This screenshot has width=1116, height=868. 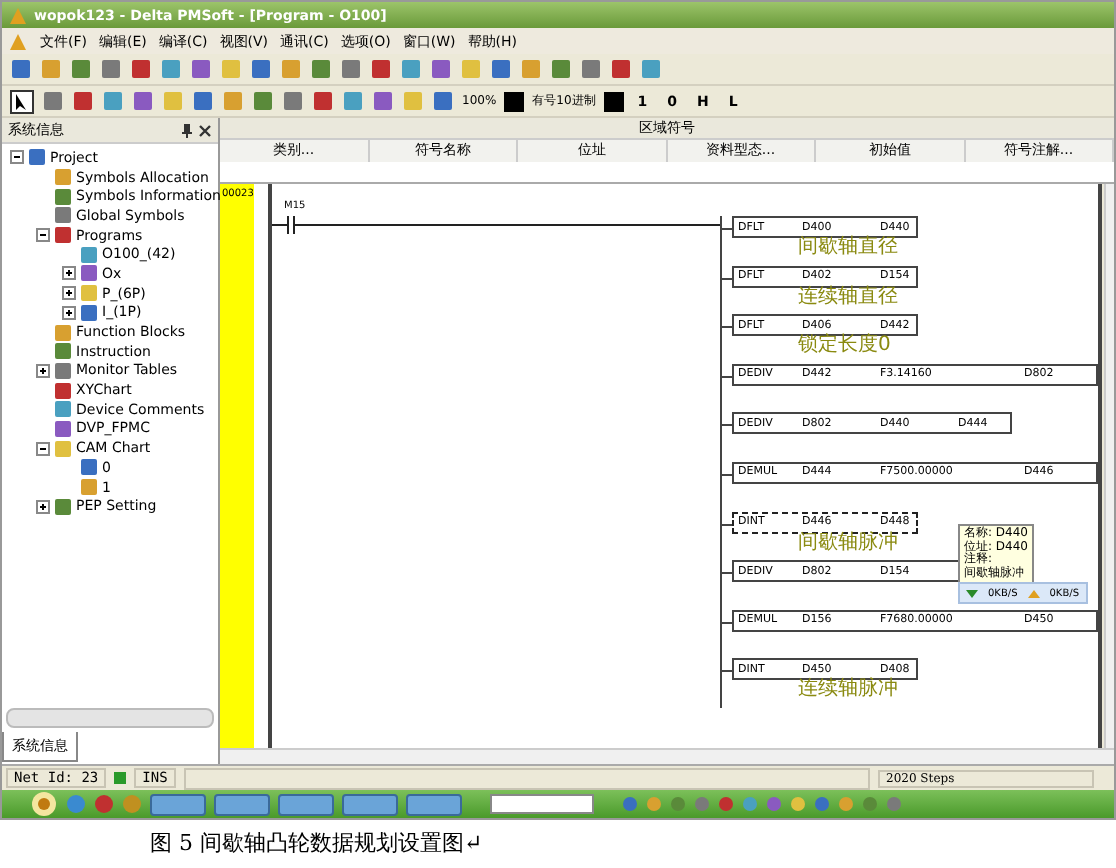 I want to click on device-comment: 连续轴直径, so click(x=848, y=297).